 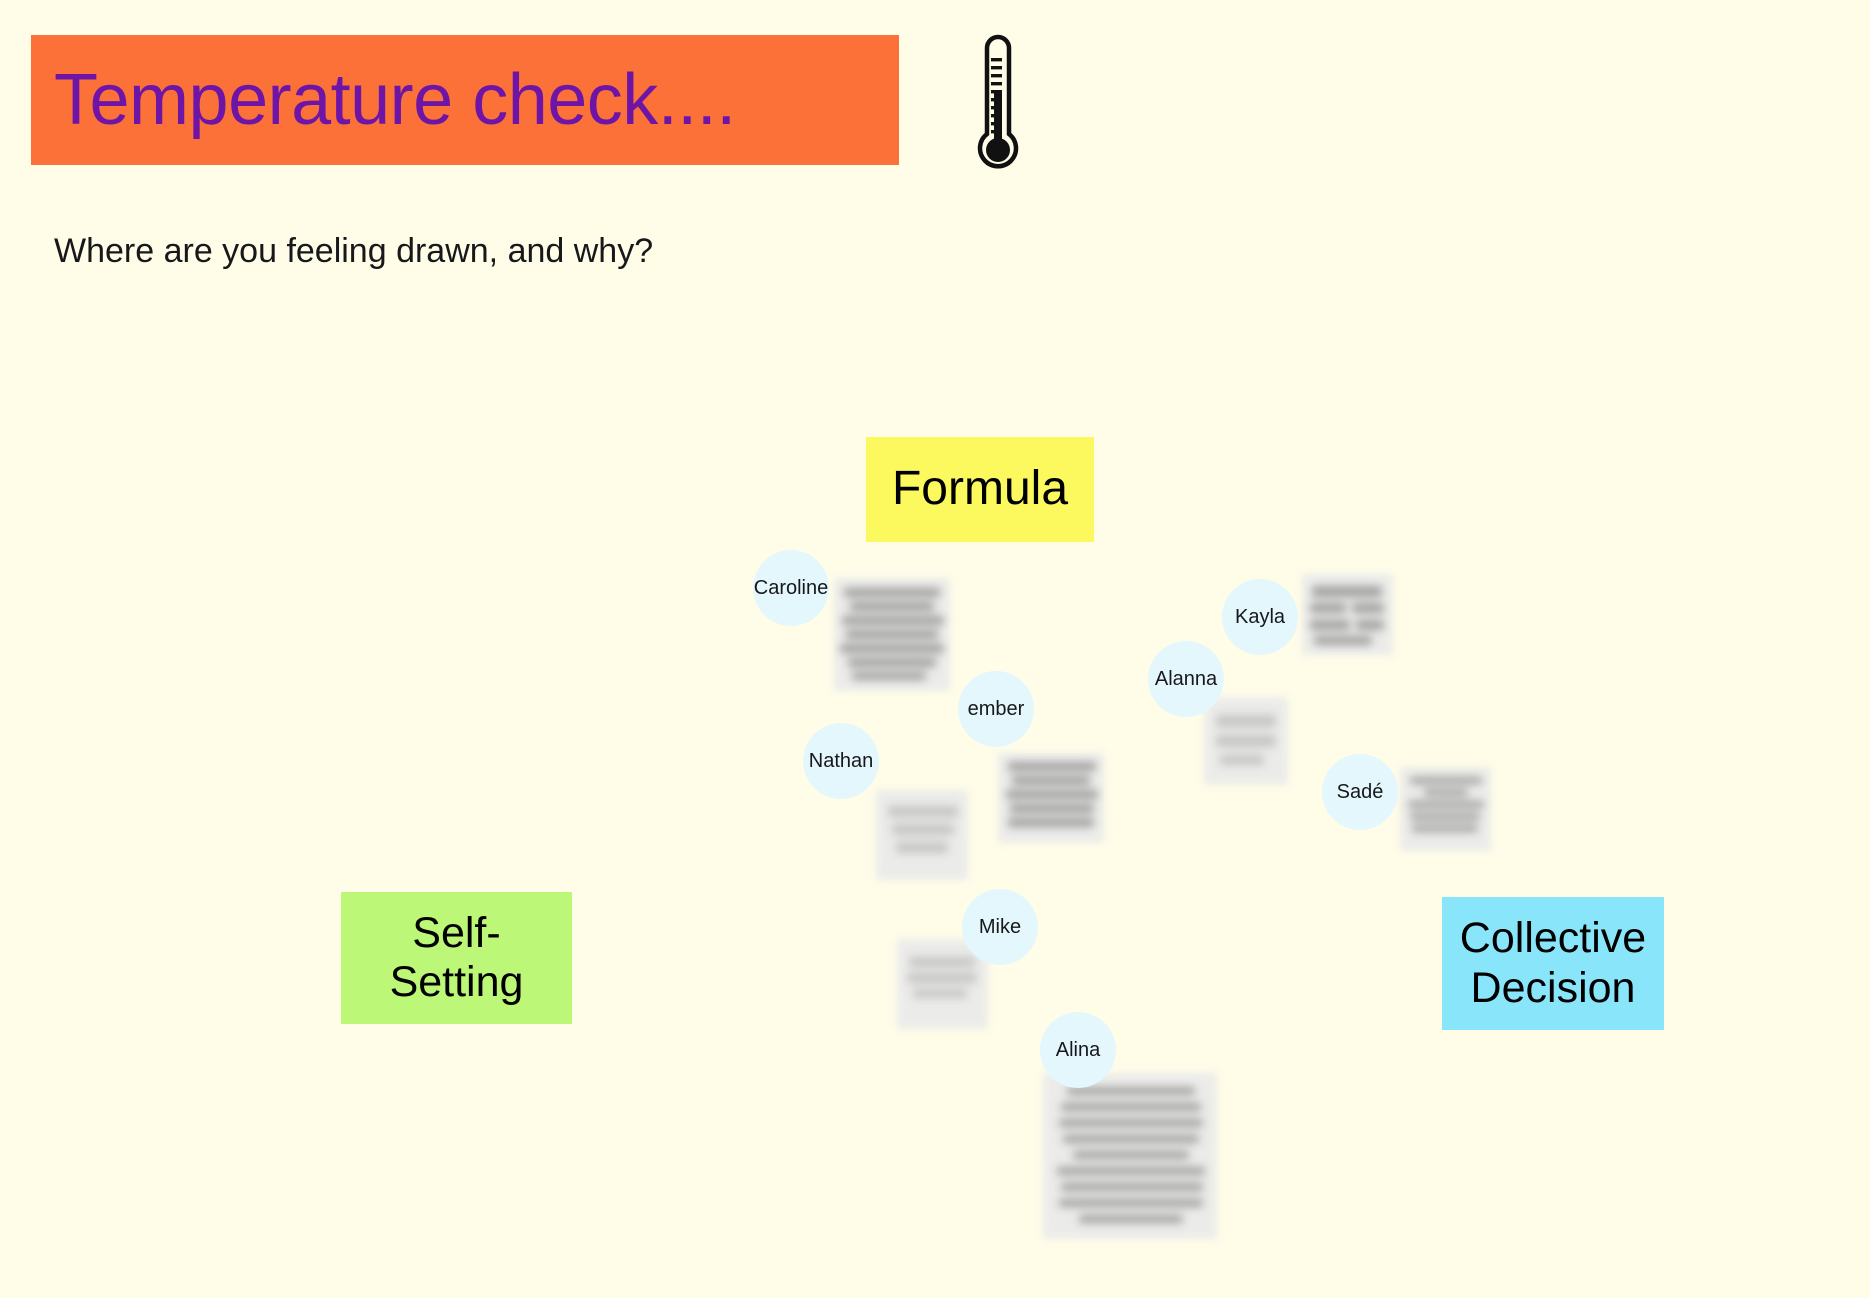 I want to click on sticky-note-self-setting-line1: Self-, so click(x=456, y=932).